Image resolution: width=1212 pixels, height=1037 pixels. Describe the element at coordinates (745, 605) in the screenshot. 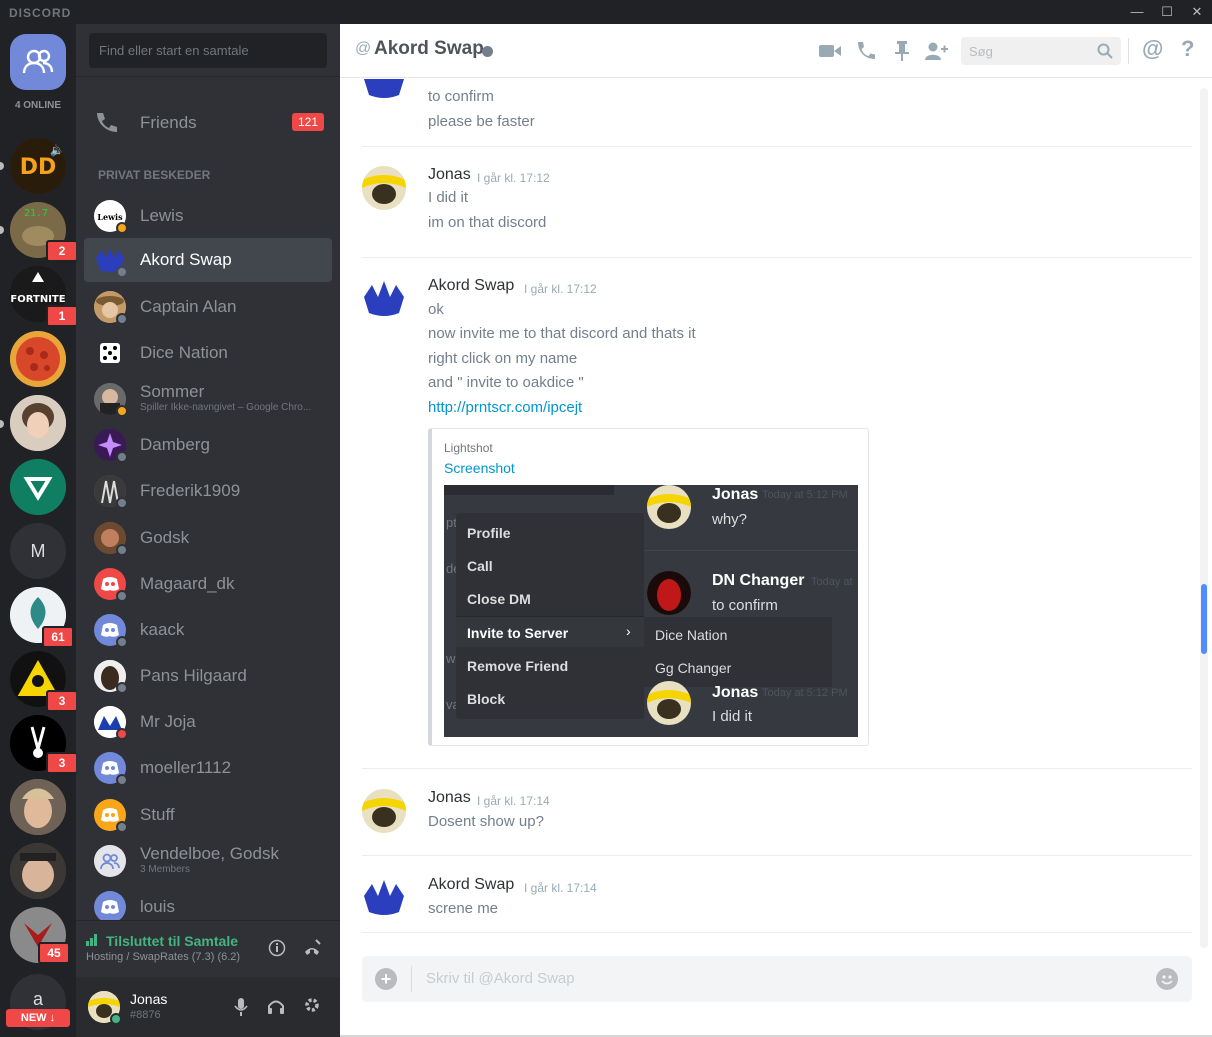

I see `screenshot-message: to confirm` at that location.